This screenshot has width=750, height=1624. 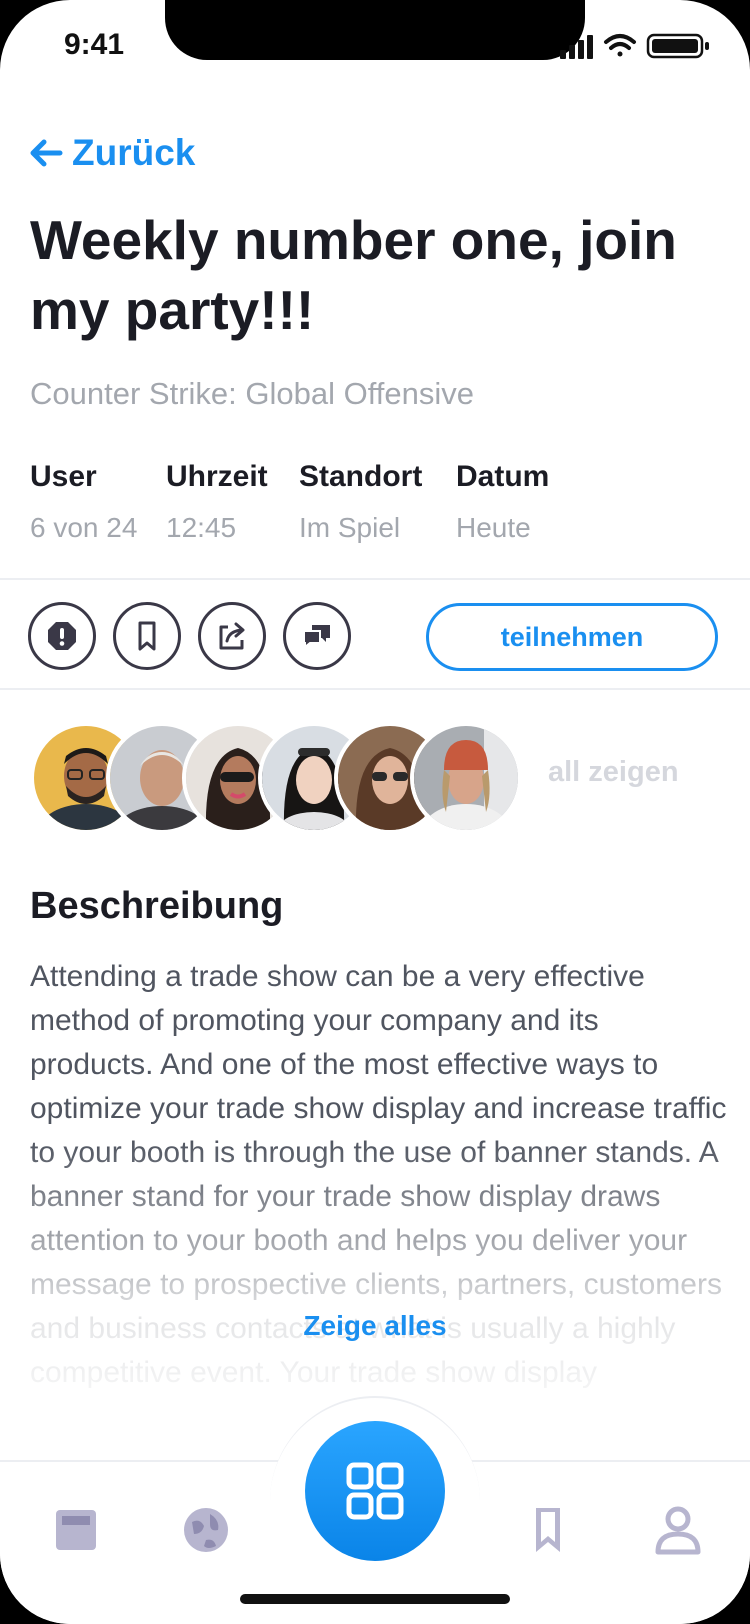 I want to click on meta-key: User, so click(x=63, y=476).